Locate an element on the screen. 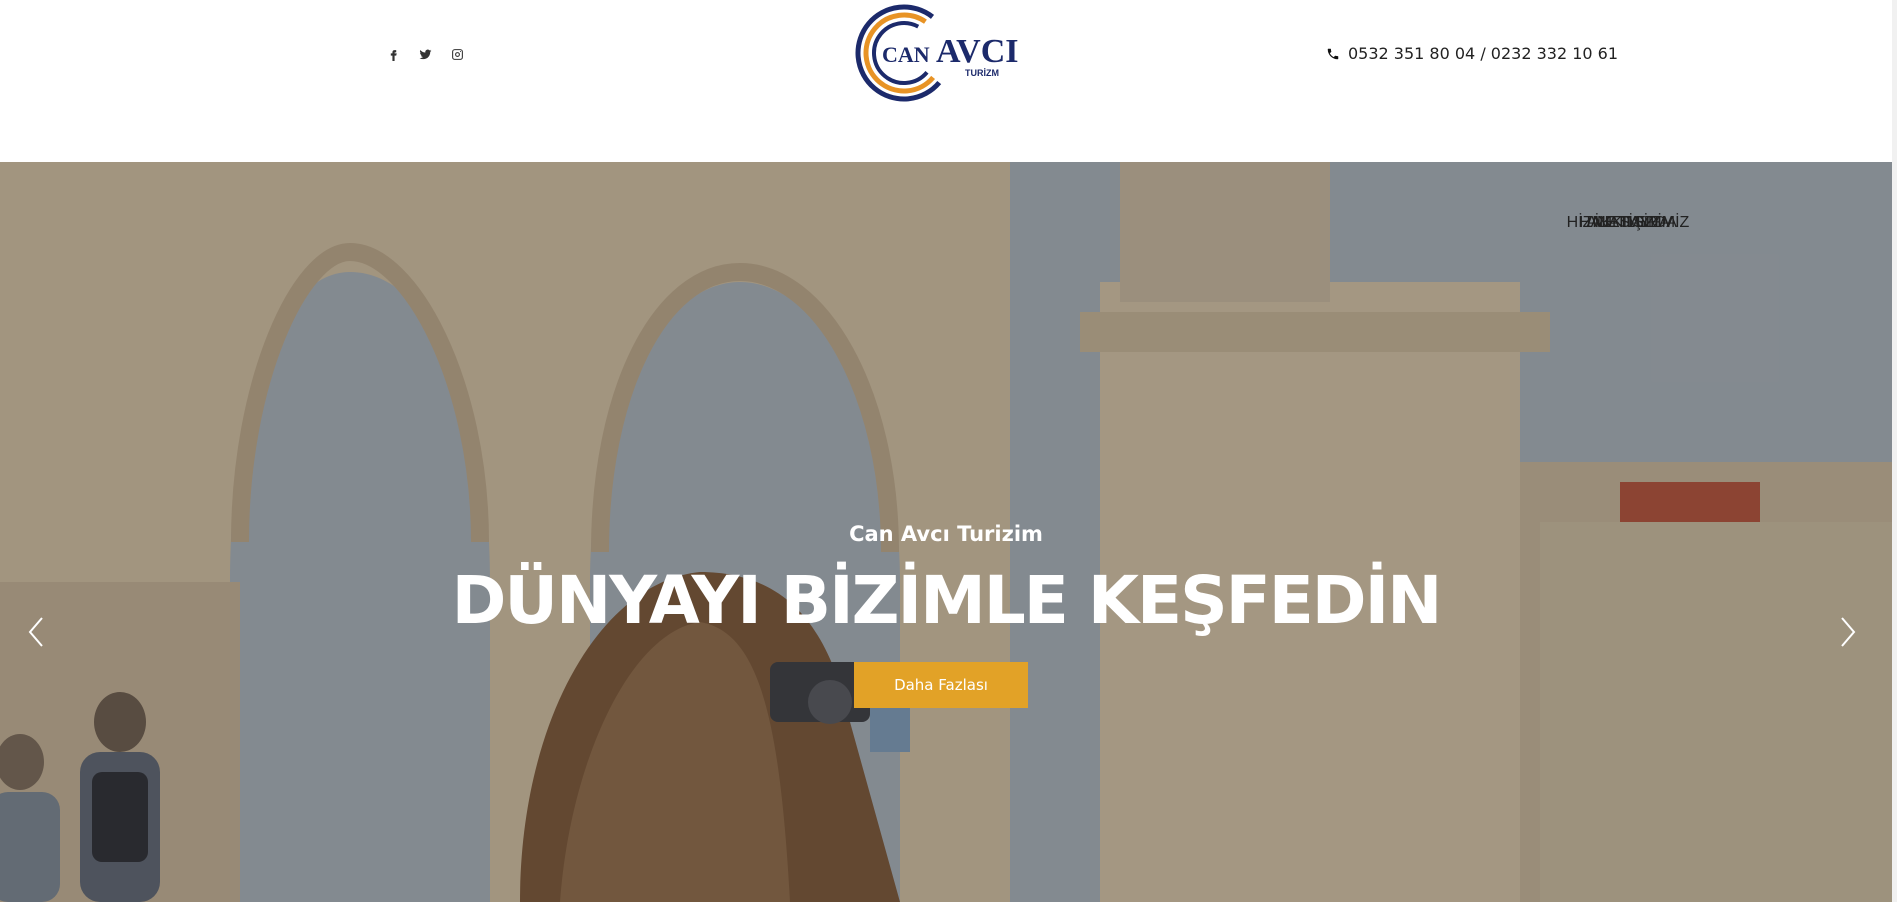 This screenshot has width=1897, height=902. phone-icon is located at coordinates (1333, 53).